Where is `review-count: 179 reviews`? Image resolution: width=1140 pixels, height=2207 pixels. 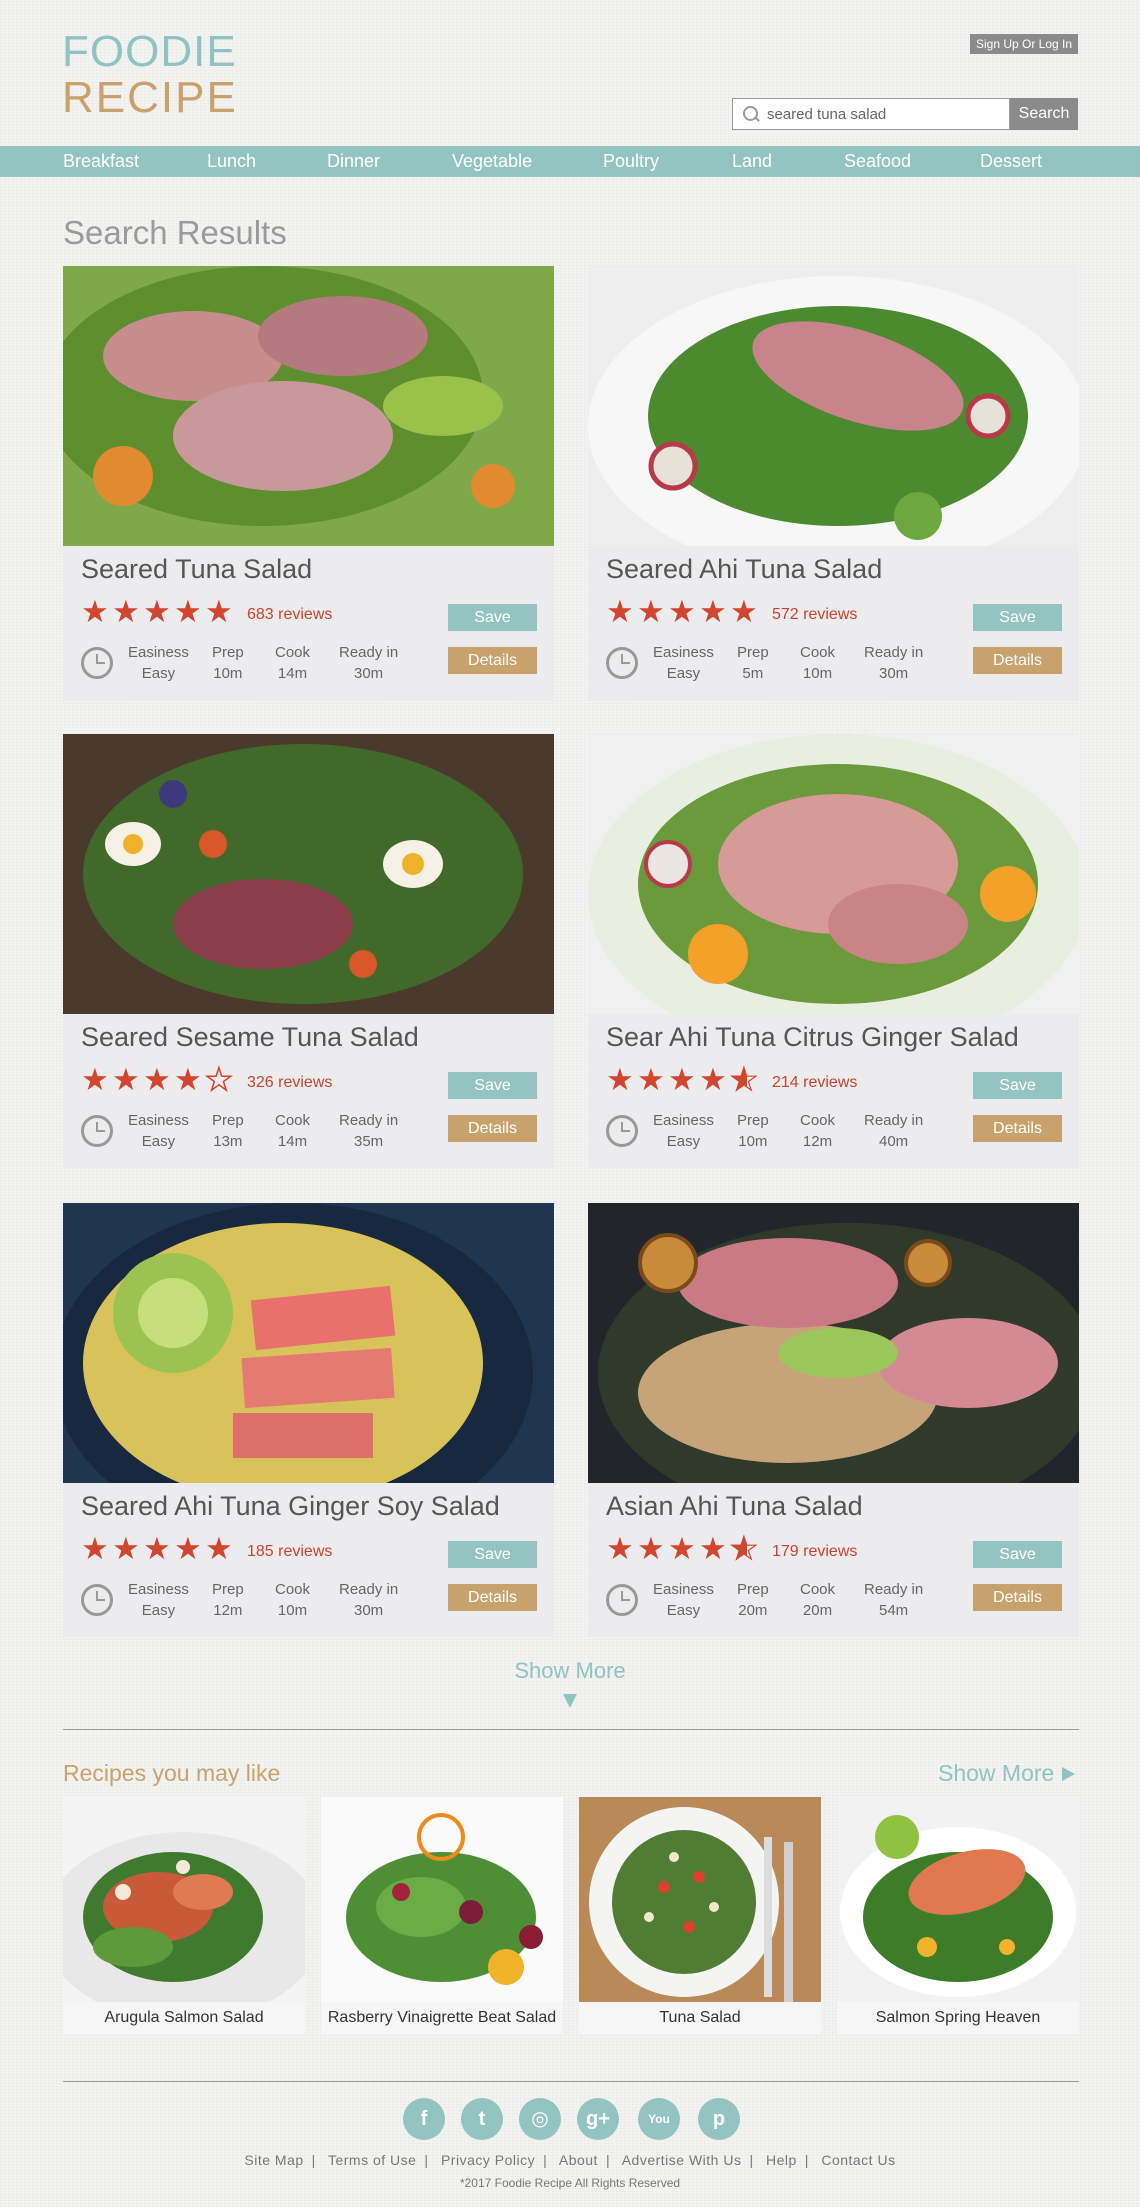 review-count: 179 reviews is located at coordinates (814, 1552).